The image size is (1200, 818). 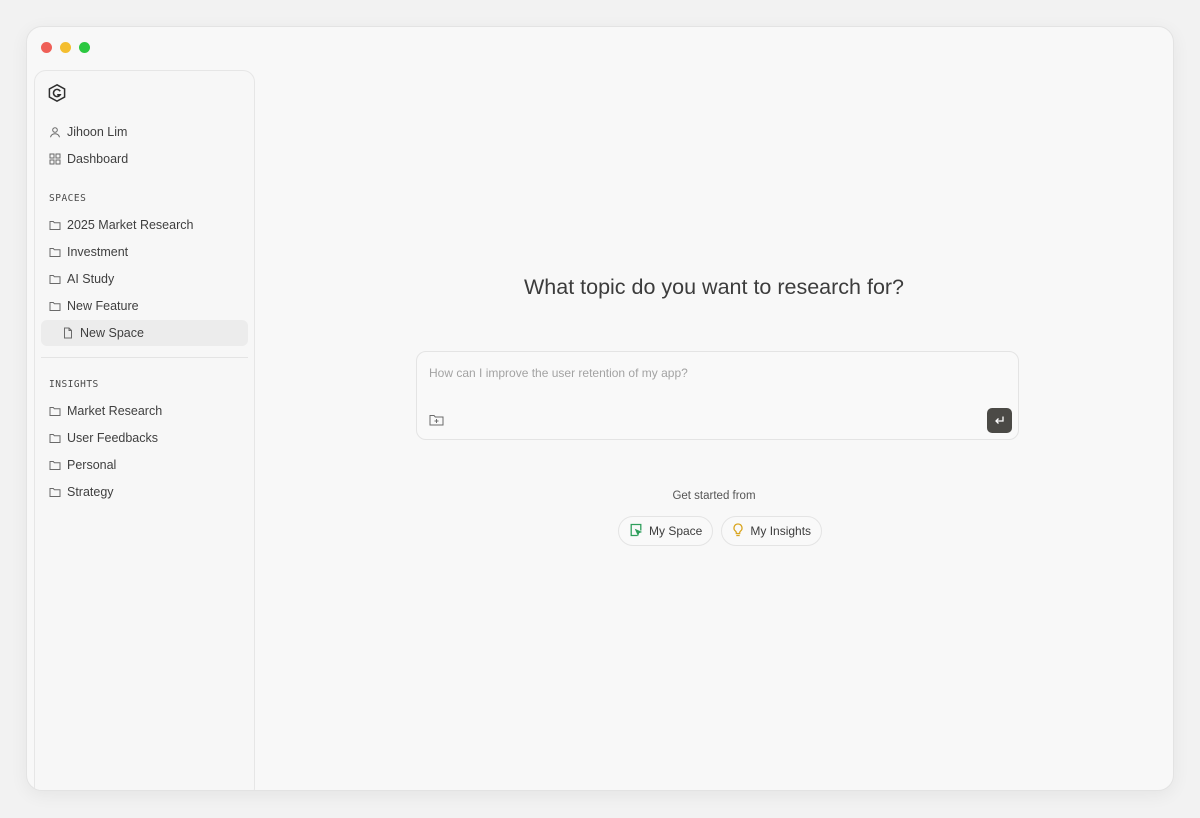 What do you see at coordinates (74, 384) in the screenshot?
I see `insights-section-title: INSIGHTS` at bounding box center [74, 384].